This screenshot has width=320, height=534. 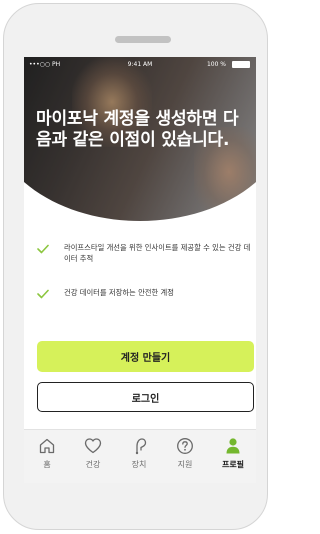 I want to click on tab-bar: 홈 건강 장치 지원 프로필, so click(x=140, y=456).